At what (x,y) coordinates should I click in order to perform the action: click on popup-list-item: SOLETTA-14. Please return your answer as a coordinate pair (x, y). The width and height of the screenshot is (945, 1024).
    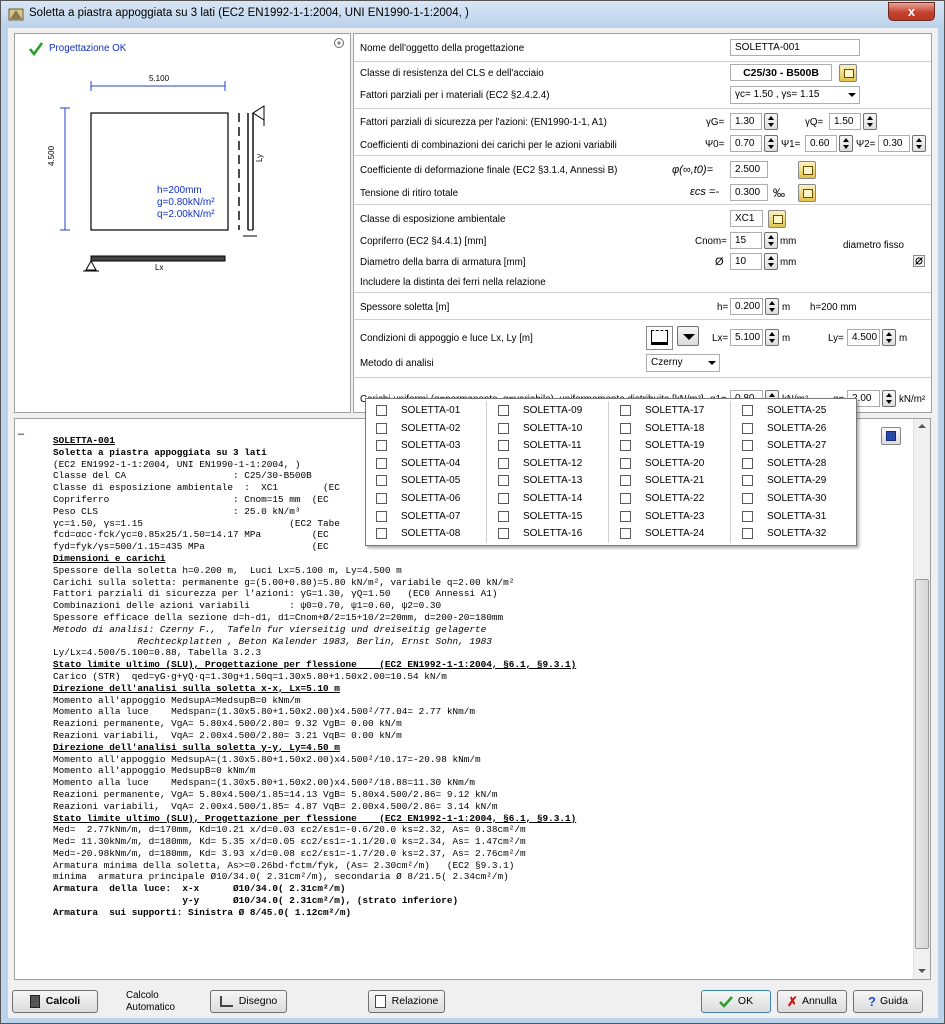
    Looking at the image, I should click on (540, 502).